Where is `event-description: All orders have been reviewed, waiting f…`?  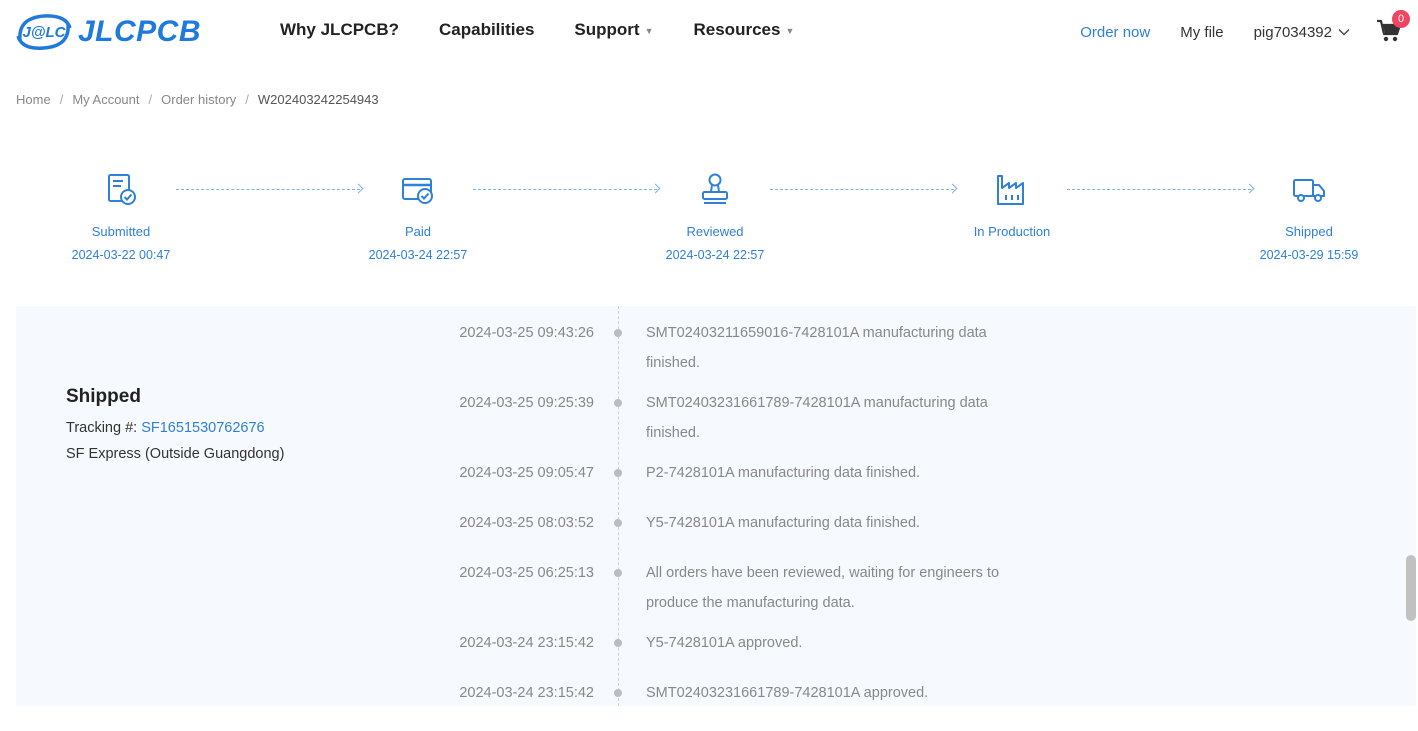 event-description: All orders have been reviewed, waiting f… is located at coordinates (823, 588).